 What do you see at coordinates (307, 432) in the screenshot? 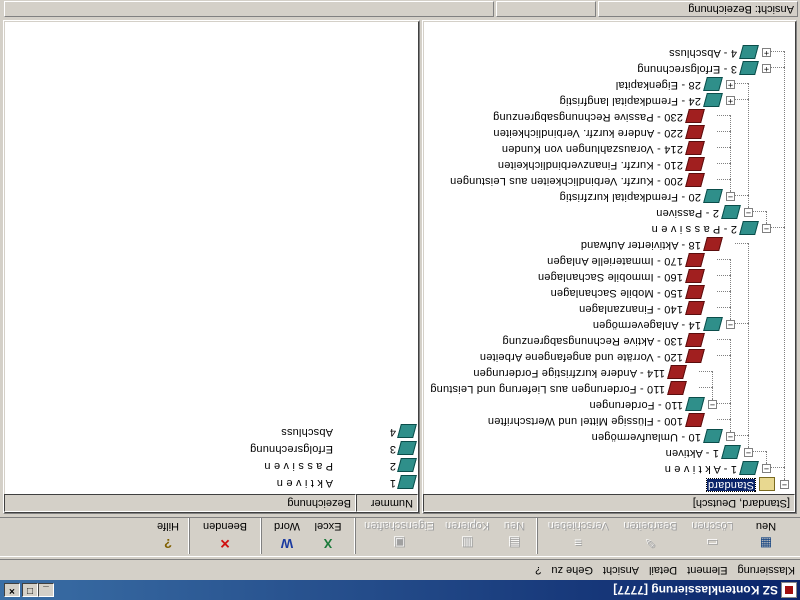
I see `list-item-label: Abschluss` at bounding box center [307, 432].